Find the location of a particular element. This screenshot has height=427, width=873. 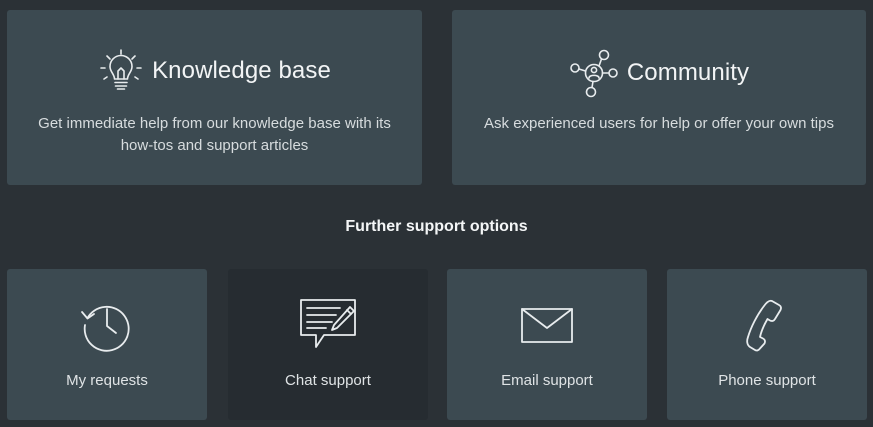

chat-support-button: Chat support is located at coordinates (328, 344).